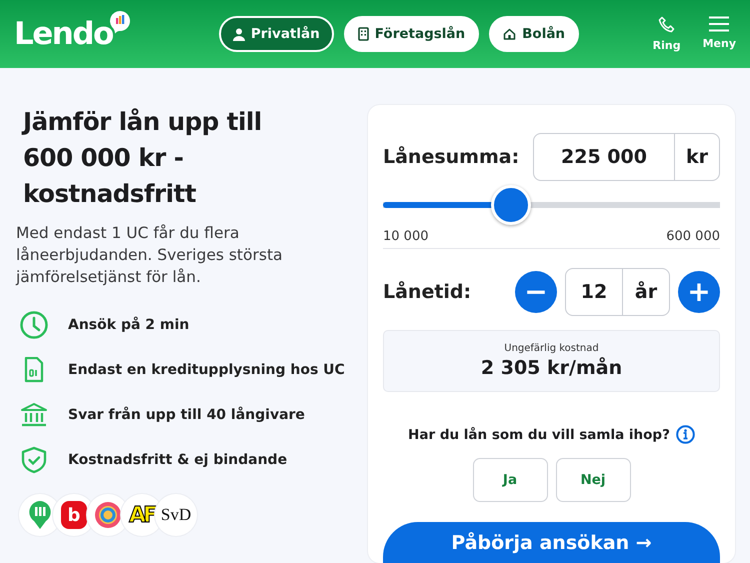 This screenshot has height=563, width=750. Describe the element at coordinates (509, 34) in the screenshot. I see `house-icon` at that location.